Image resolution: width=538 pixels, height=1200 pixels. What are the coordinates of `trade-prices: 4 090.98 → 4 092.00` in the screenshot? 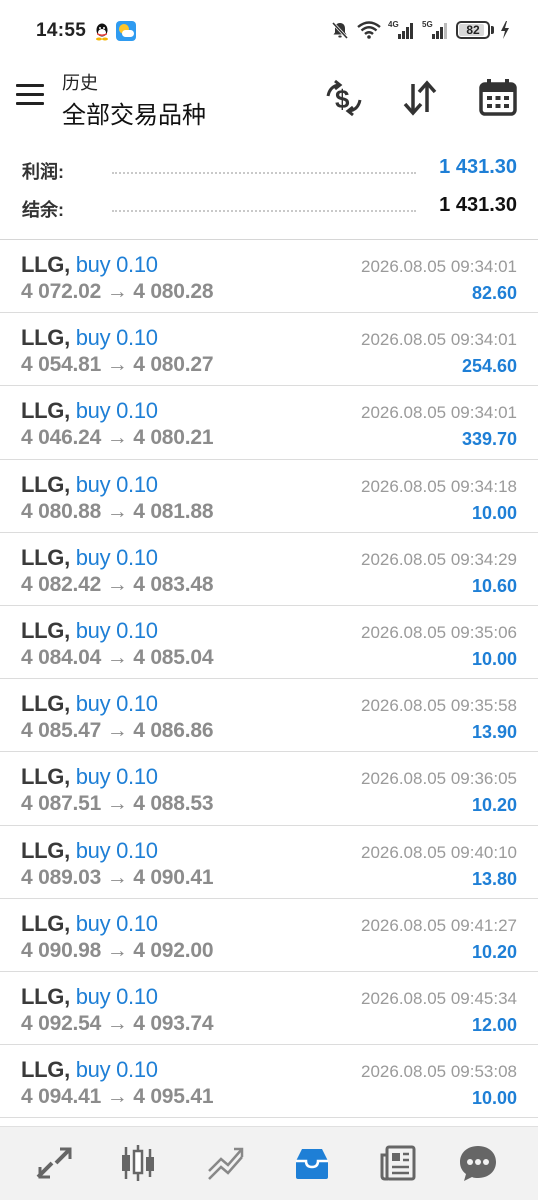 It's located at (117, 950).